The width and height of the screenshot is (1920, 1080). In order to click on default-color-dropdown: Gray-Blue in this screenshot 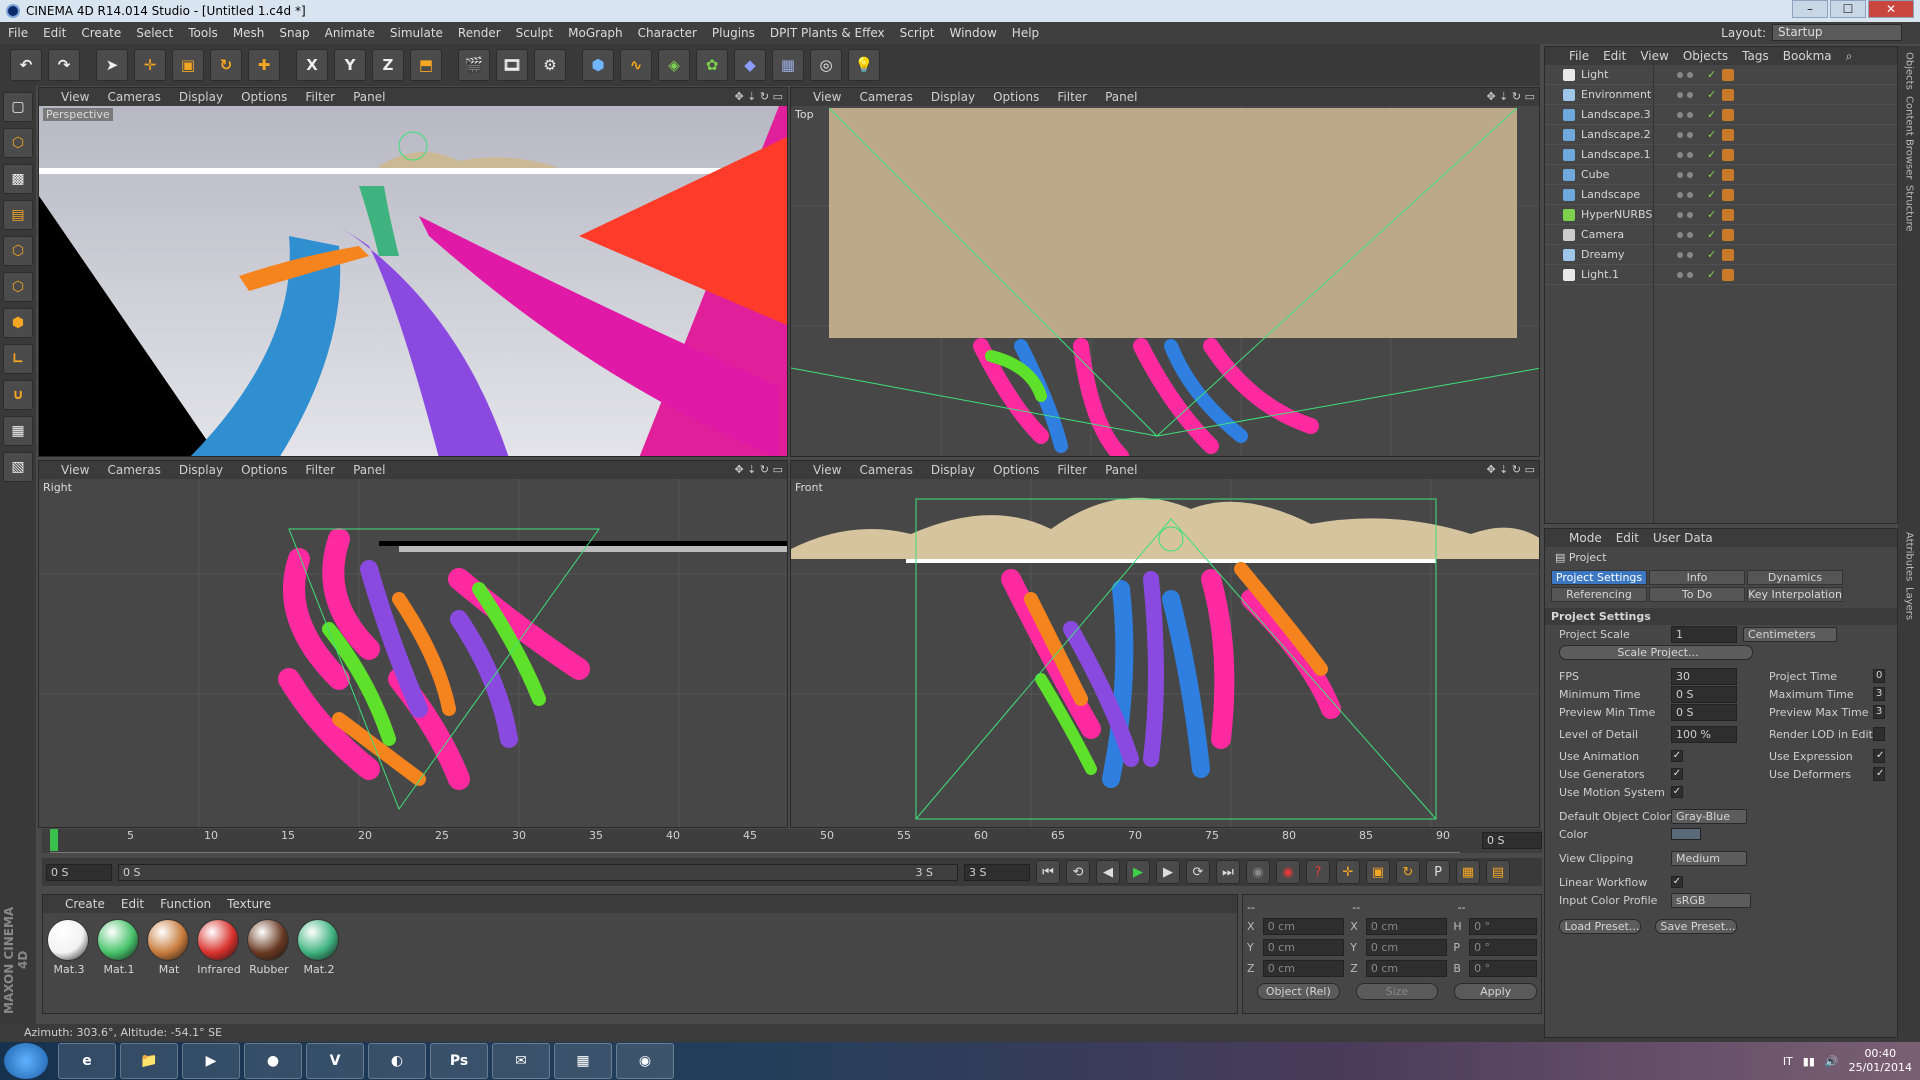, I will do `click(1709, 816)`.